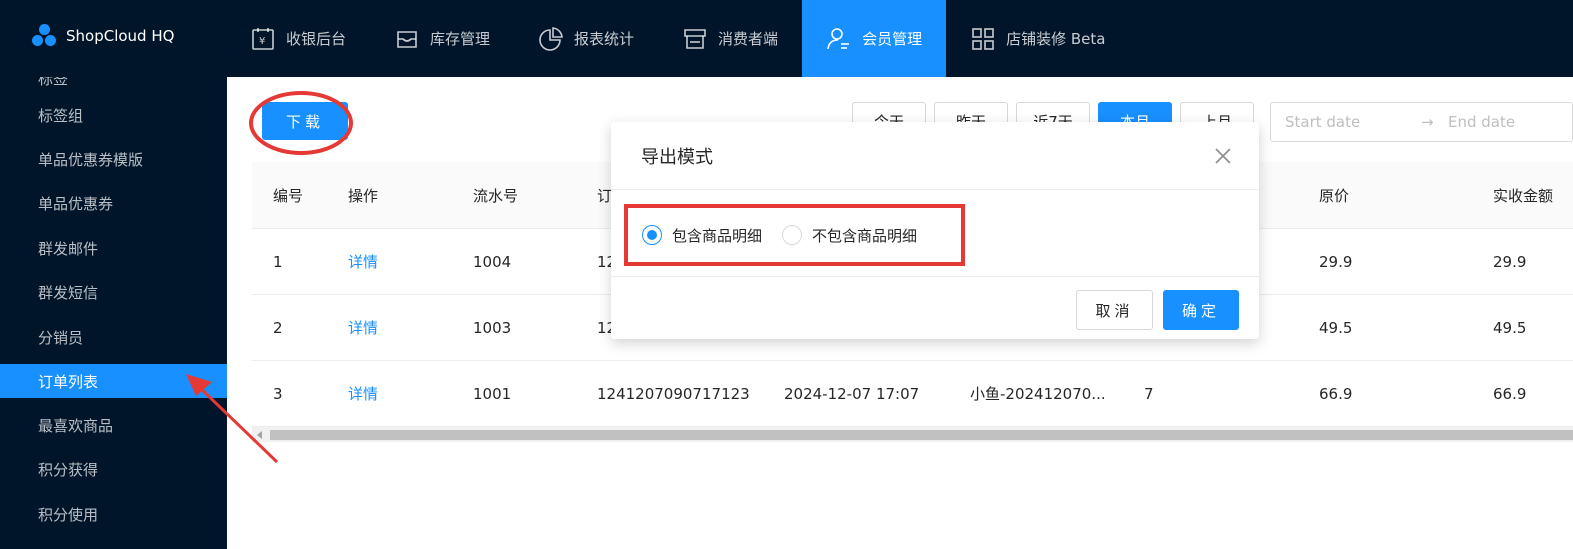 This screenshot has width=1573, height=549. I want to click on nav-item-cashier: ¥ 收银后台, so click(298, 38).